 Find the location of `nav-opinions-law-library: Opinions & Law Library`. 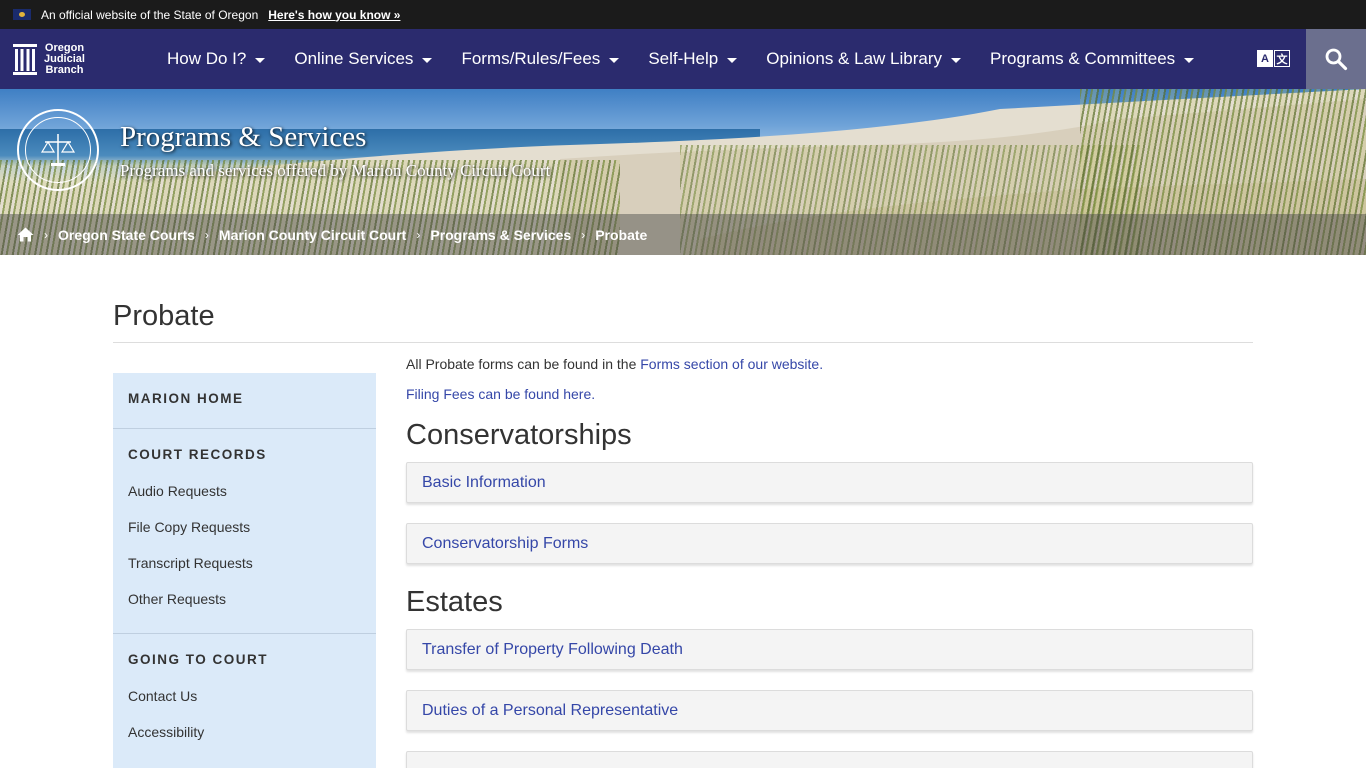

nav-opinions-law-library: Opinions & Law Library is located at coordinates (863, 59).